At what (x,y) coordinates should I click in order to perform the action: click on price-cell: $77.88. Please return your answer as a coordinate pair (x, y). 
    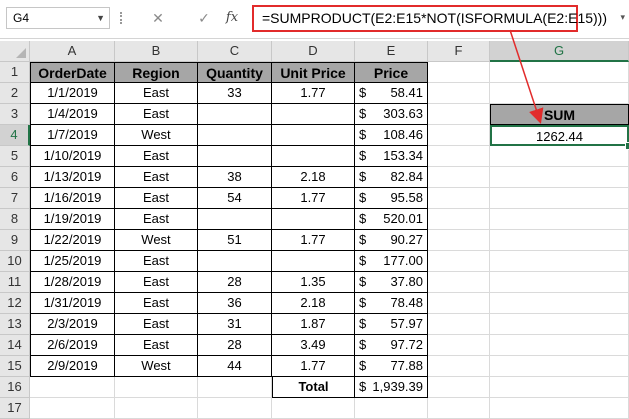
    Looking at the image, I should click on (391, 366).